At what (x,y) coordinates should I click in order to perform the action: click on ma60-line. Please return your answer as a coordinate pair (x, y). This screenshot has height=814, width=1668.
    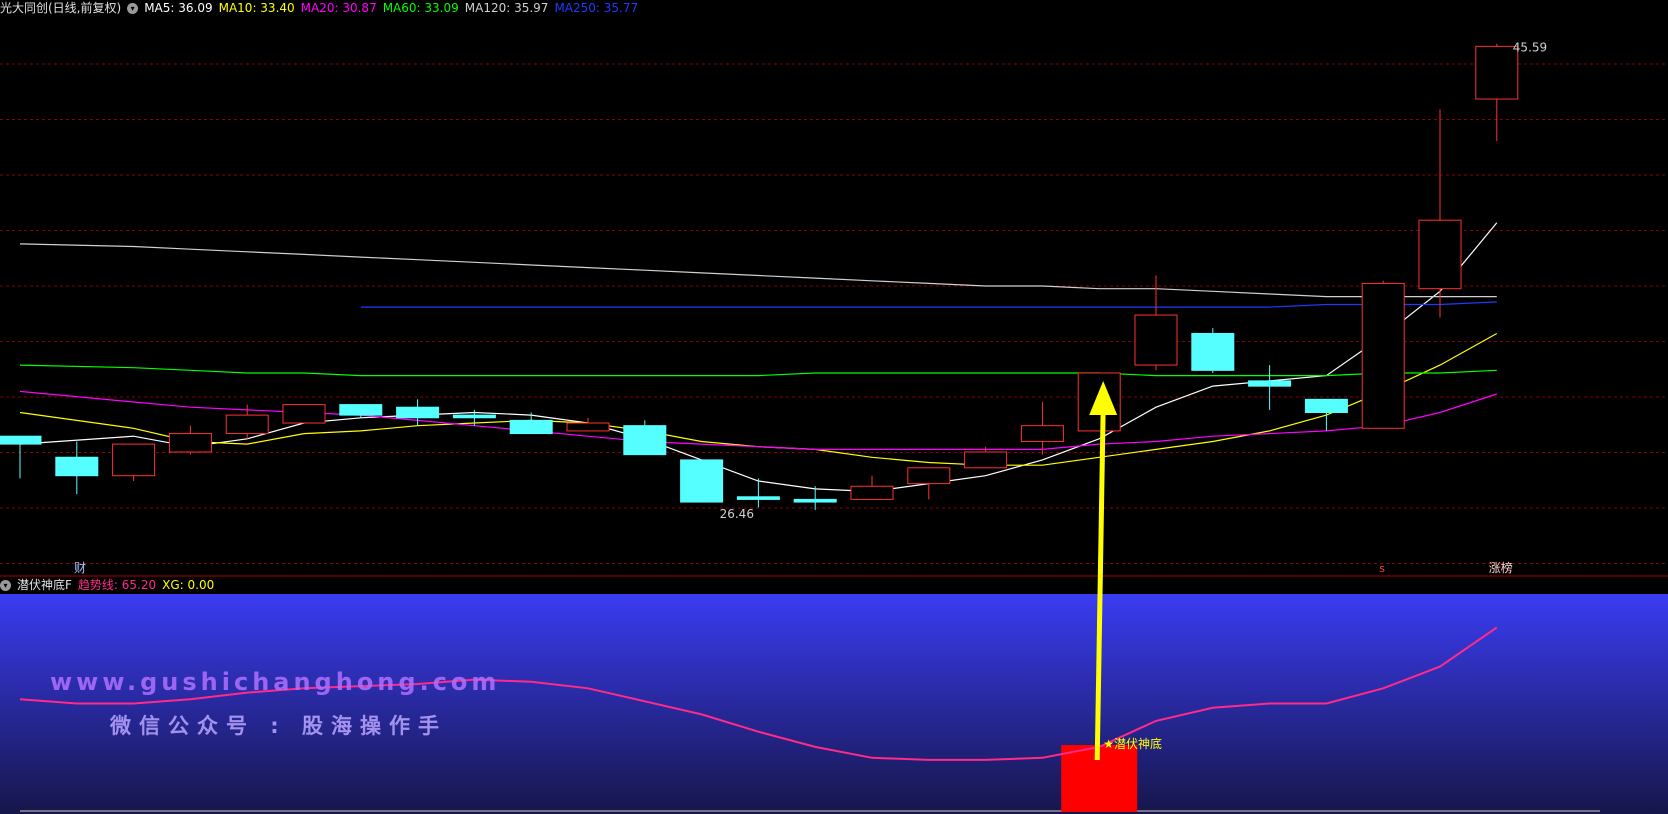
    Looking at the image, I should click on (758, 370).